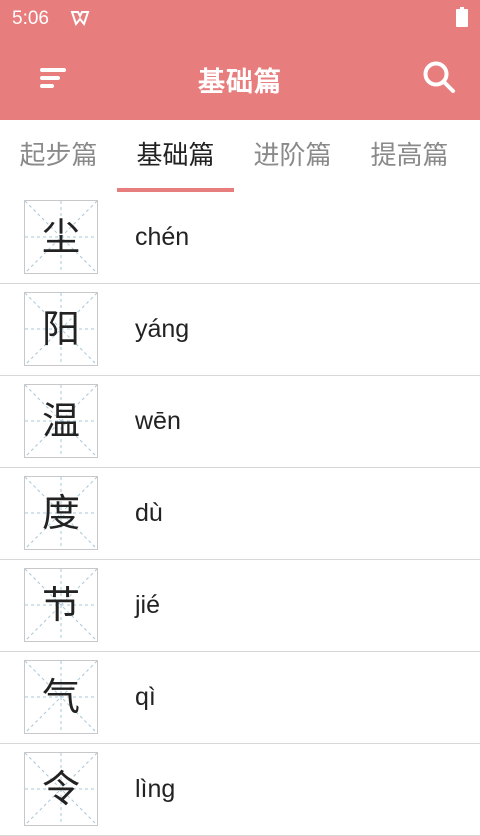 The height and width of the screenshot is (836, 480). I want to click on search-icon, so click(439, 77).